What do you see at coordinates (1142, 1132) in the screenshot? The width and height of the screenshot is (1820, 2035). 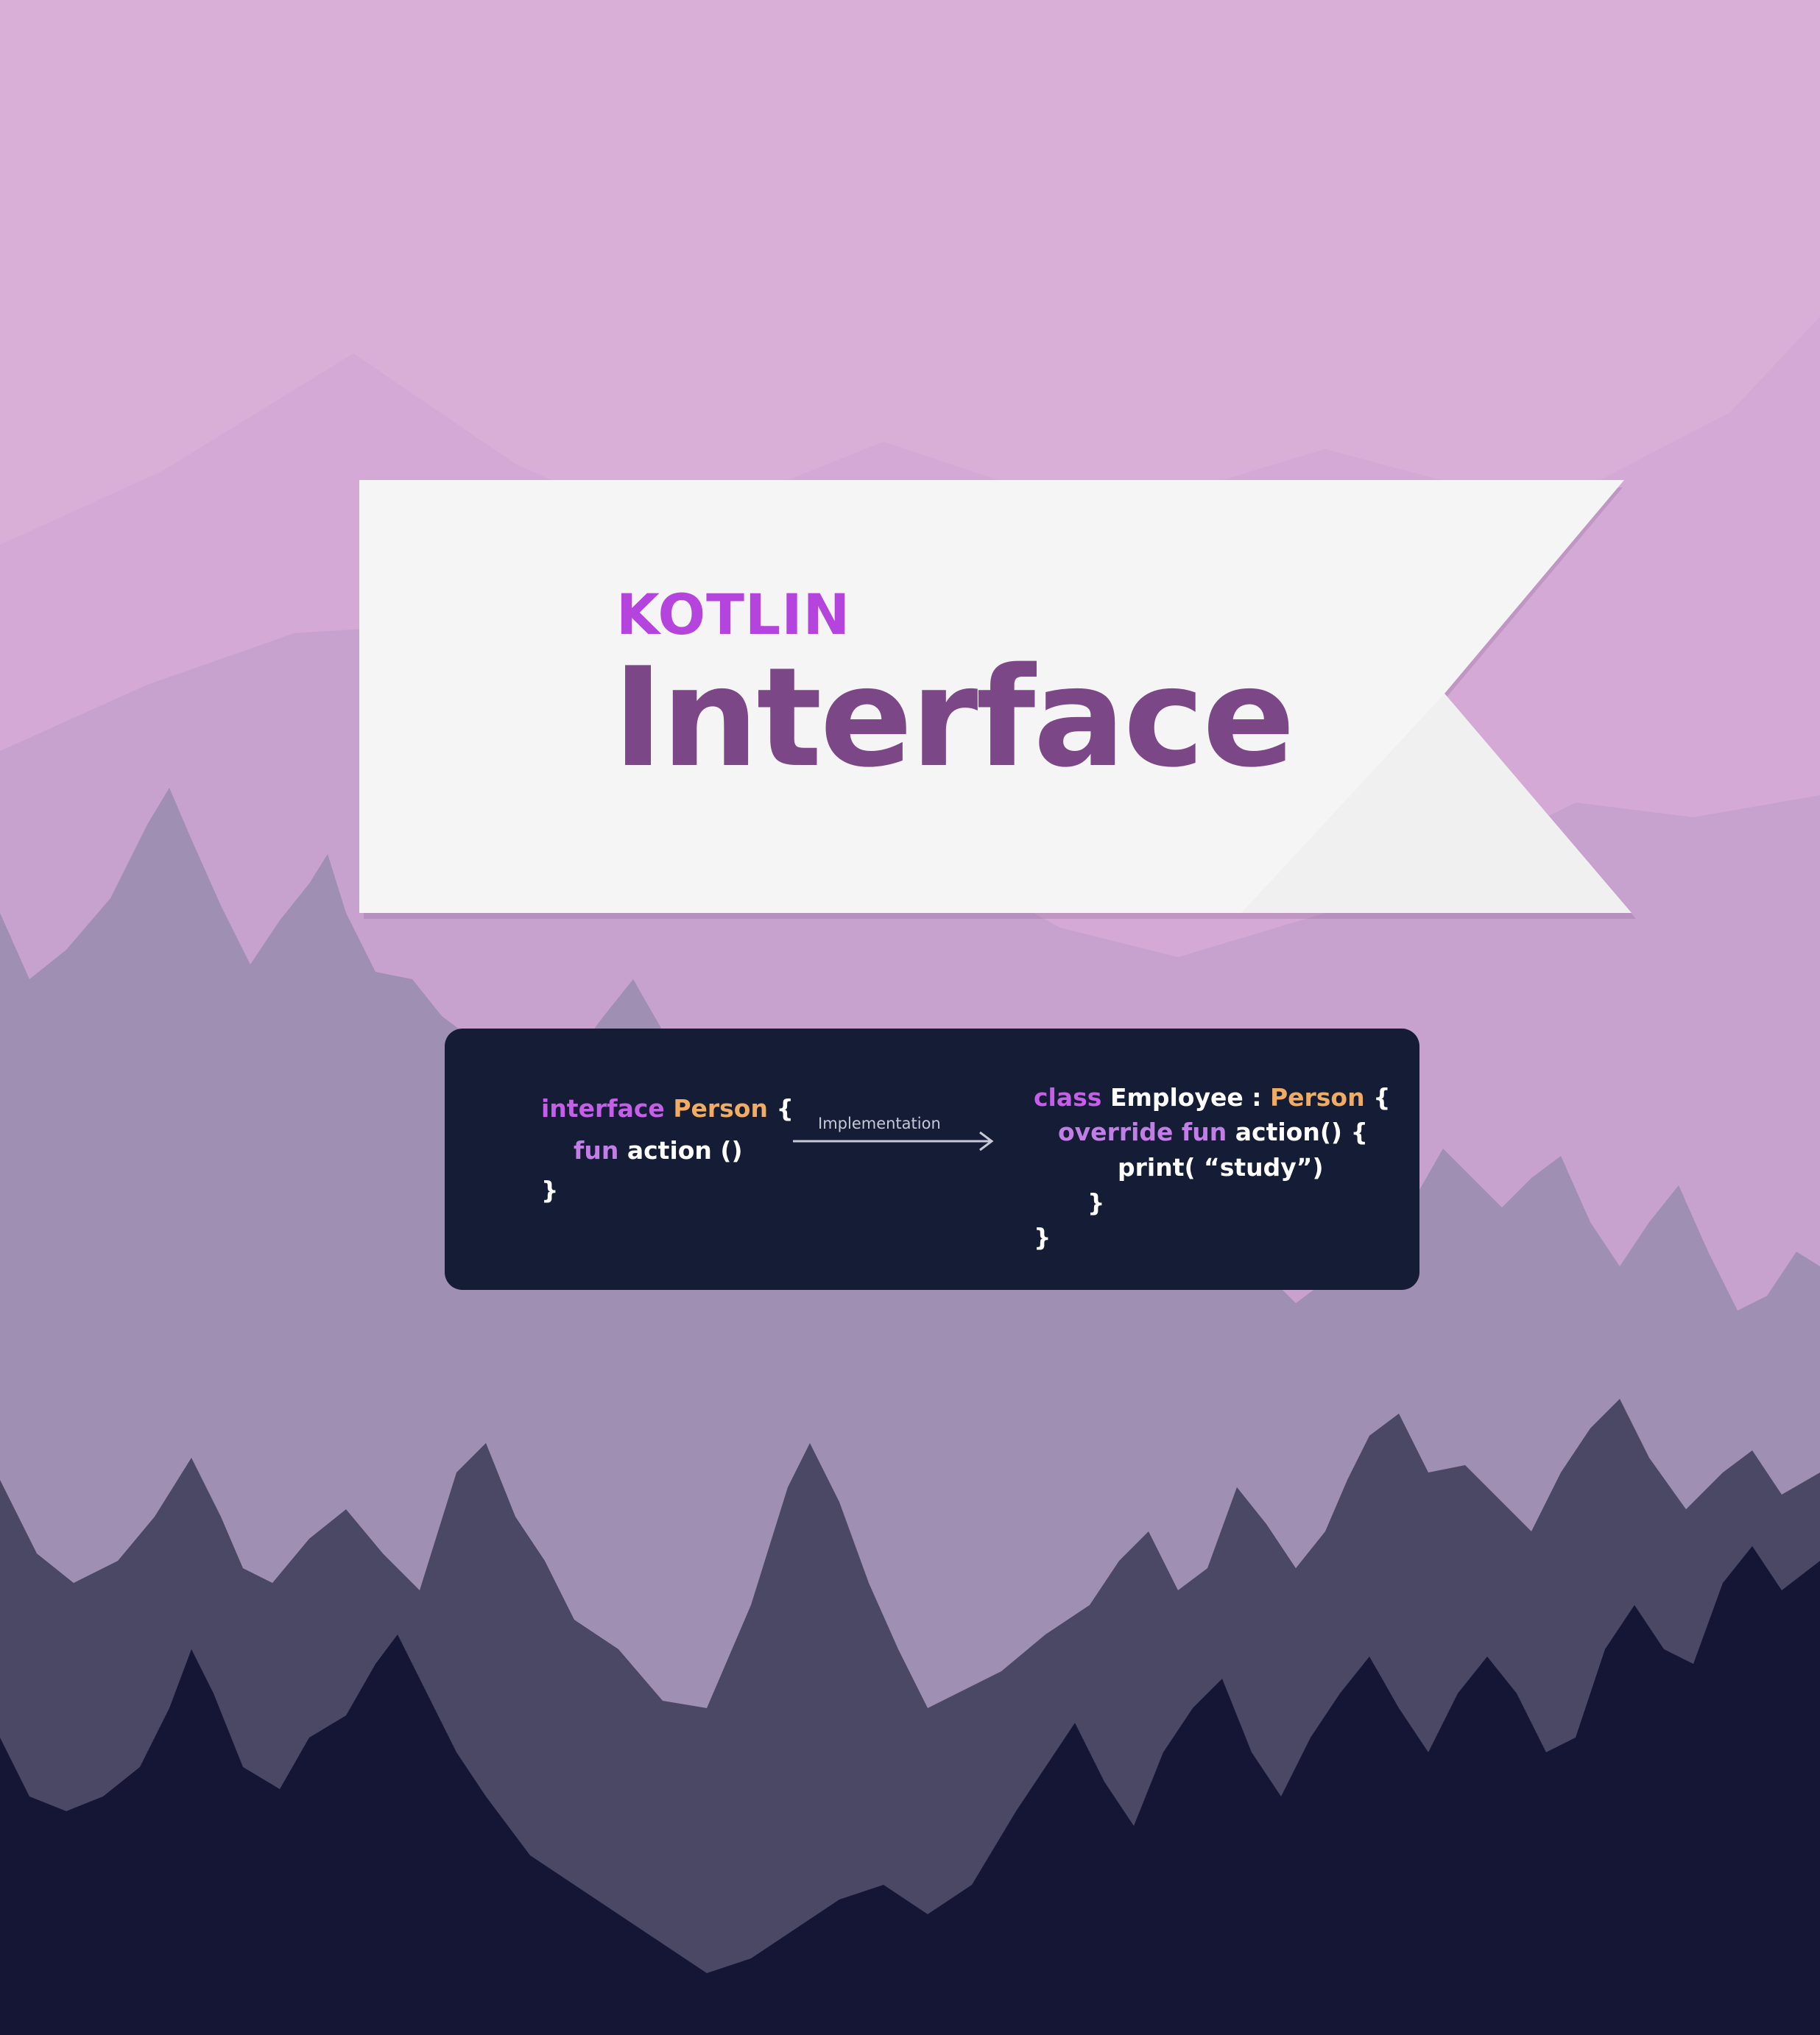 I see `code-keyword: override fun` at bounding box center [1142, 1132].